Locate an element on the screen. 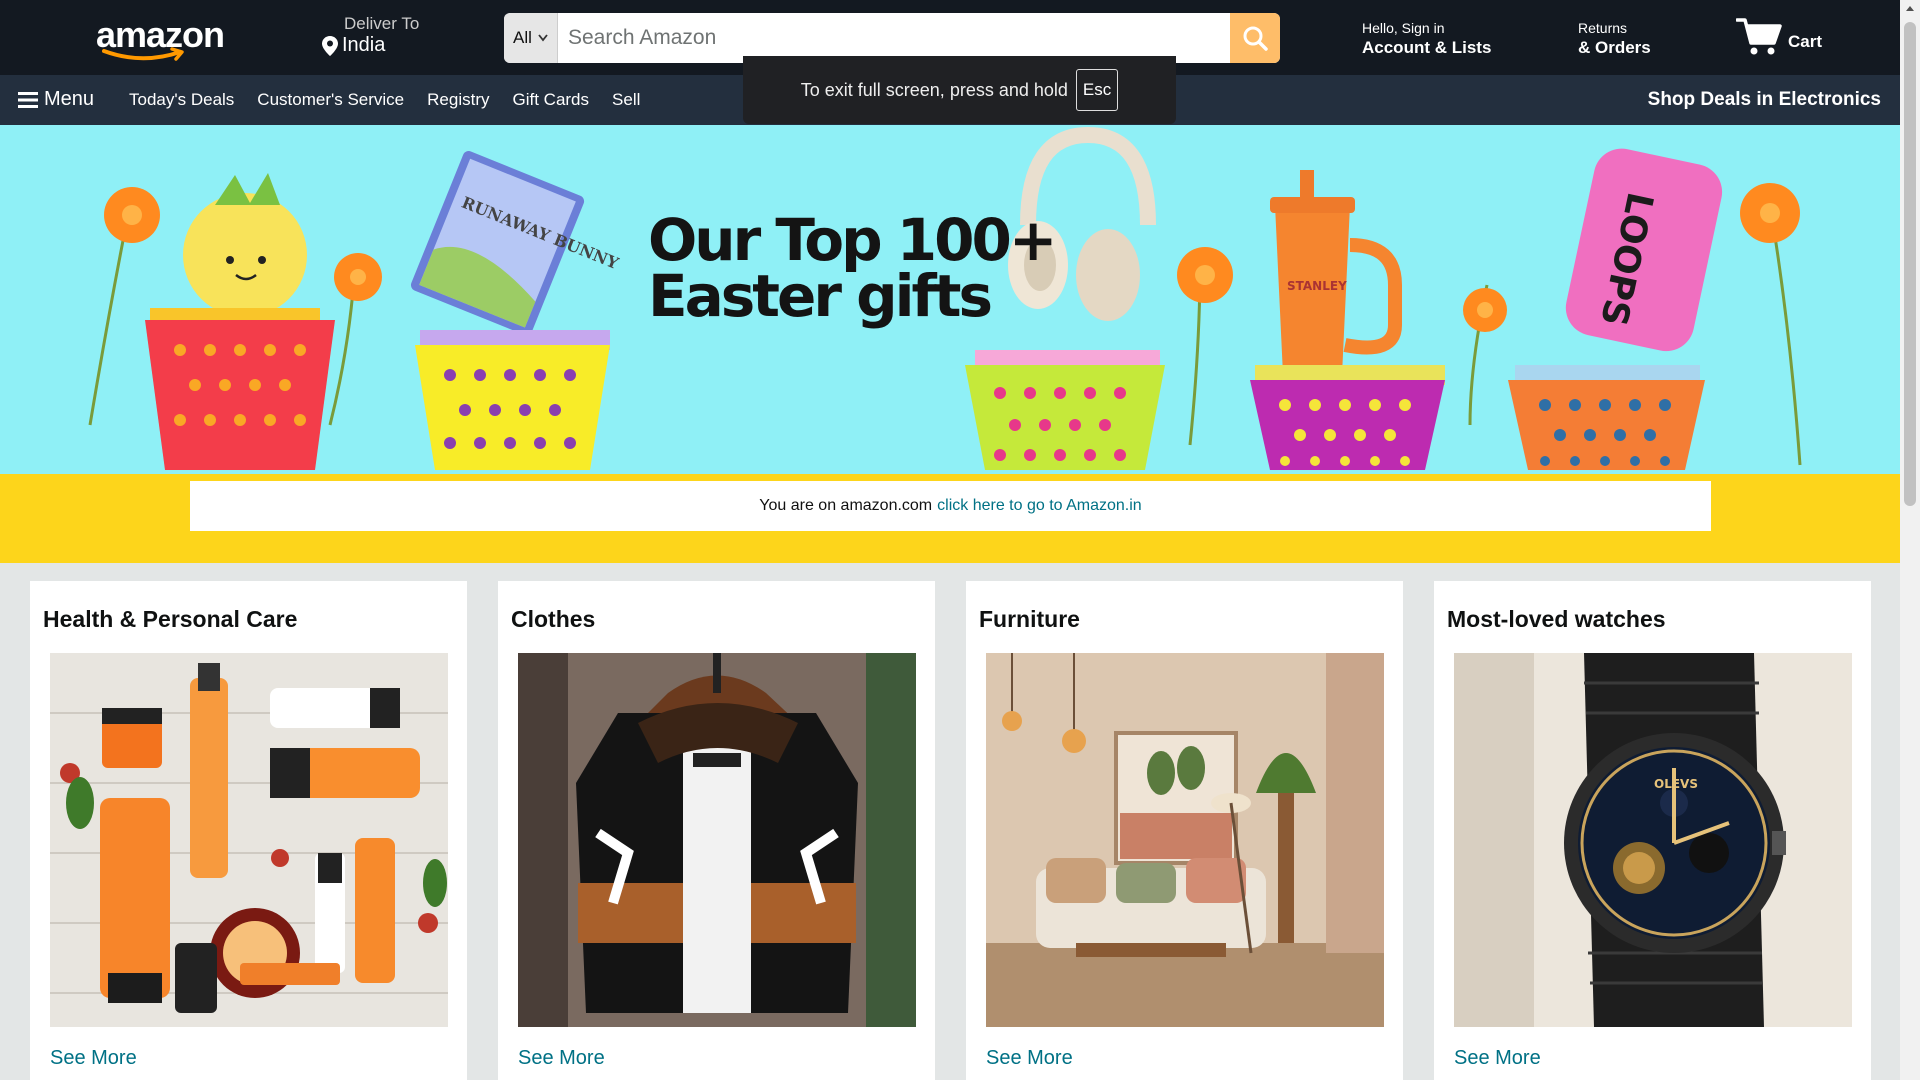  amazon-in-link: click here to go to Amazon.in is located at coordinates (1039, 506).